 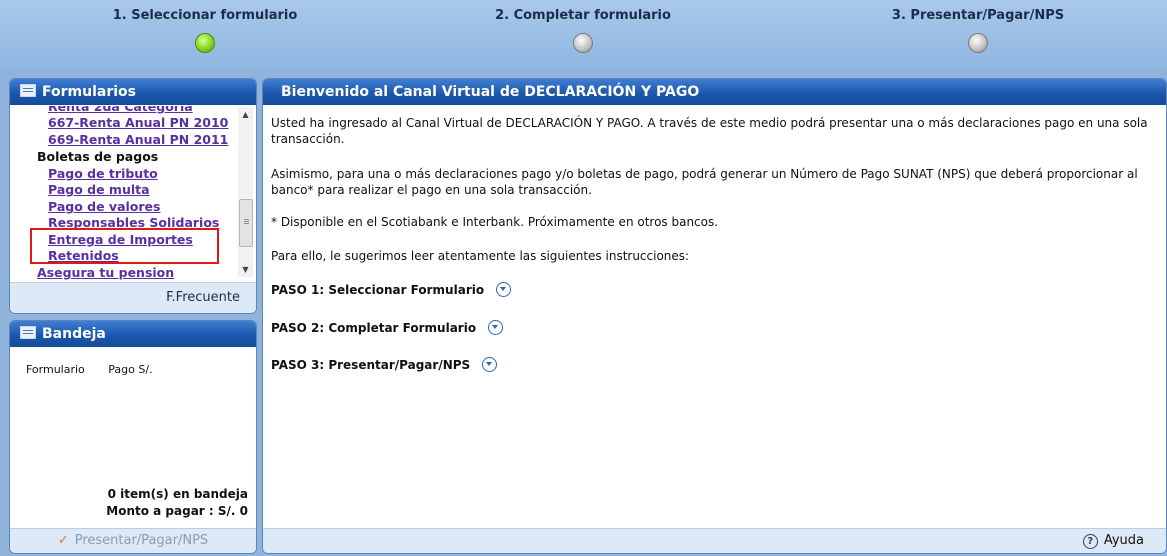 What do you see at coordinates (98, 156) in the screenshot?
I see `group-boletas-de-pagos: Boletas de pagos` at bounding box center [98, 156].